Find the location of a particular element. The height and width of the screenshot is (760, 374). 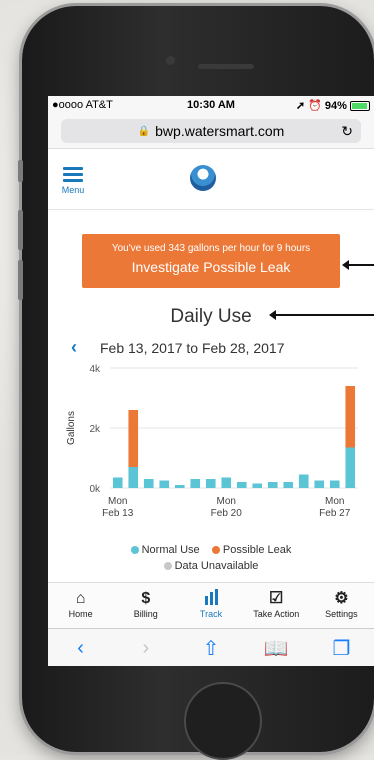

y-tick-label: 4k is located at coordinates (95, 369).